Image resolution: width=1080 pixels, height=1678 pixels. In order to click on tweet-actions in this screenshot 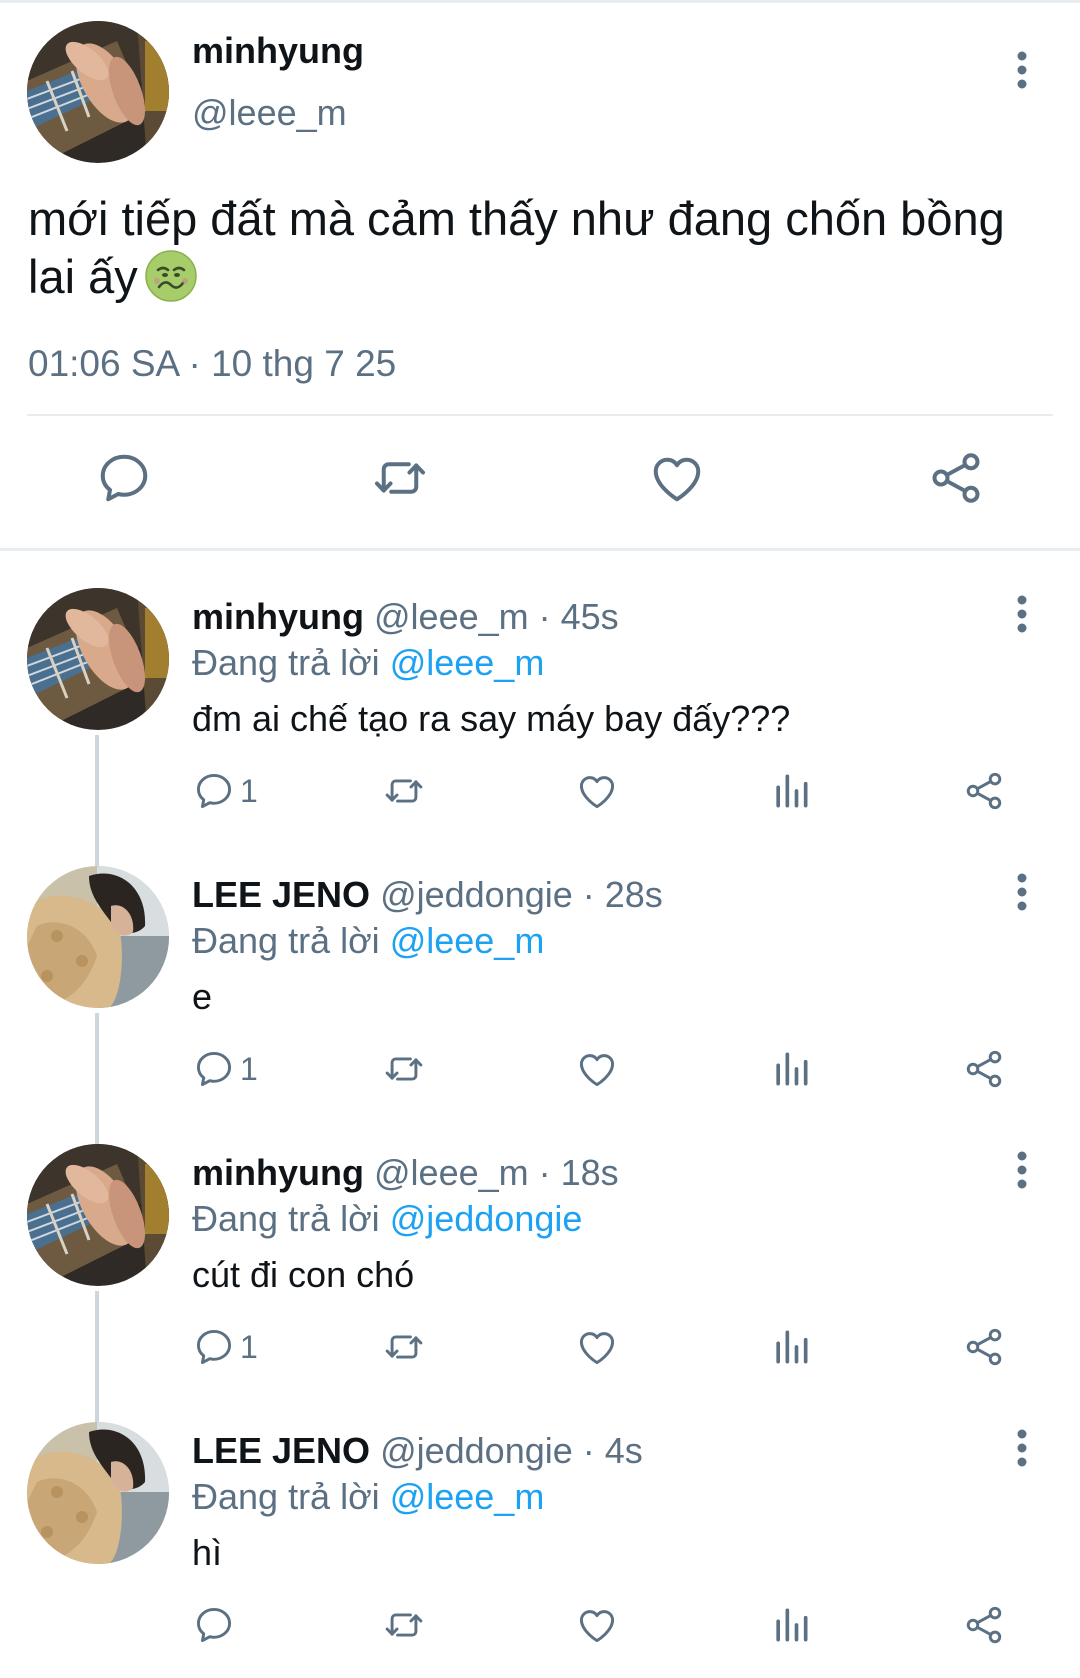, I will do `click(540, 483)`.